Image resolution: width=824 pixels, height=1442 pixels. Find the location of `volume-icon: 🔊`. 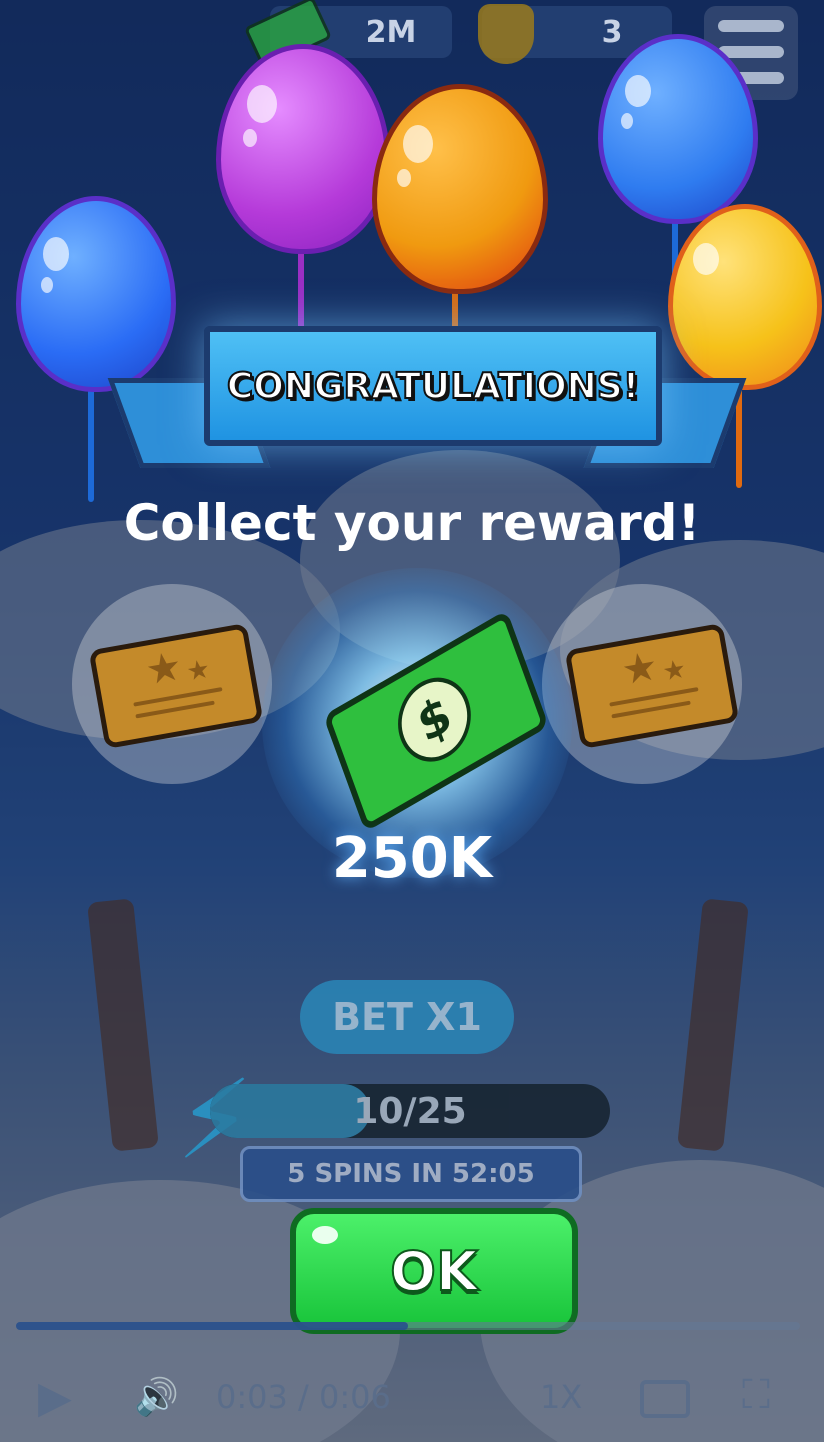

volume-icon: 🔊 is located at coordinates (156, 1397).